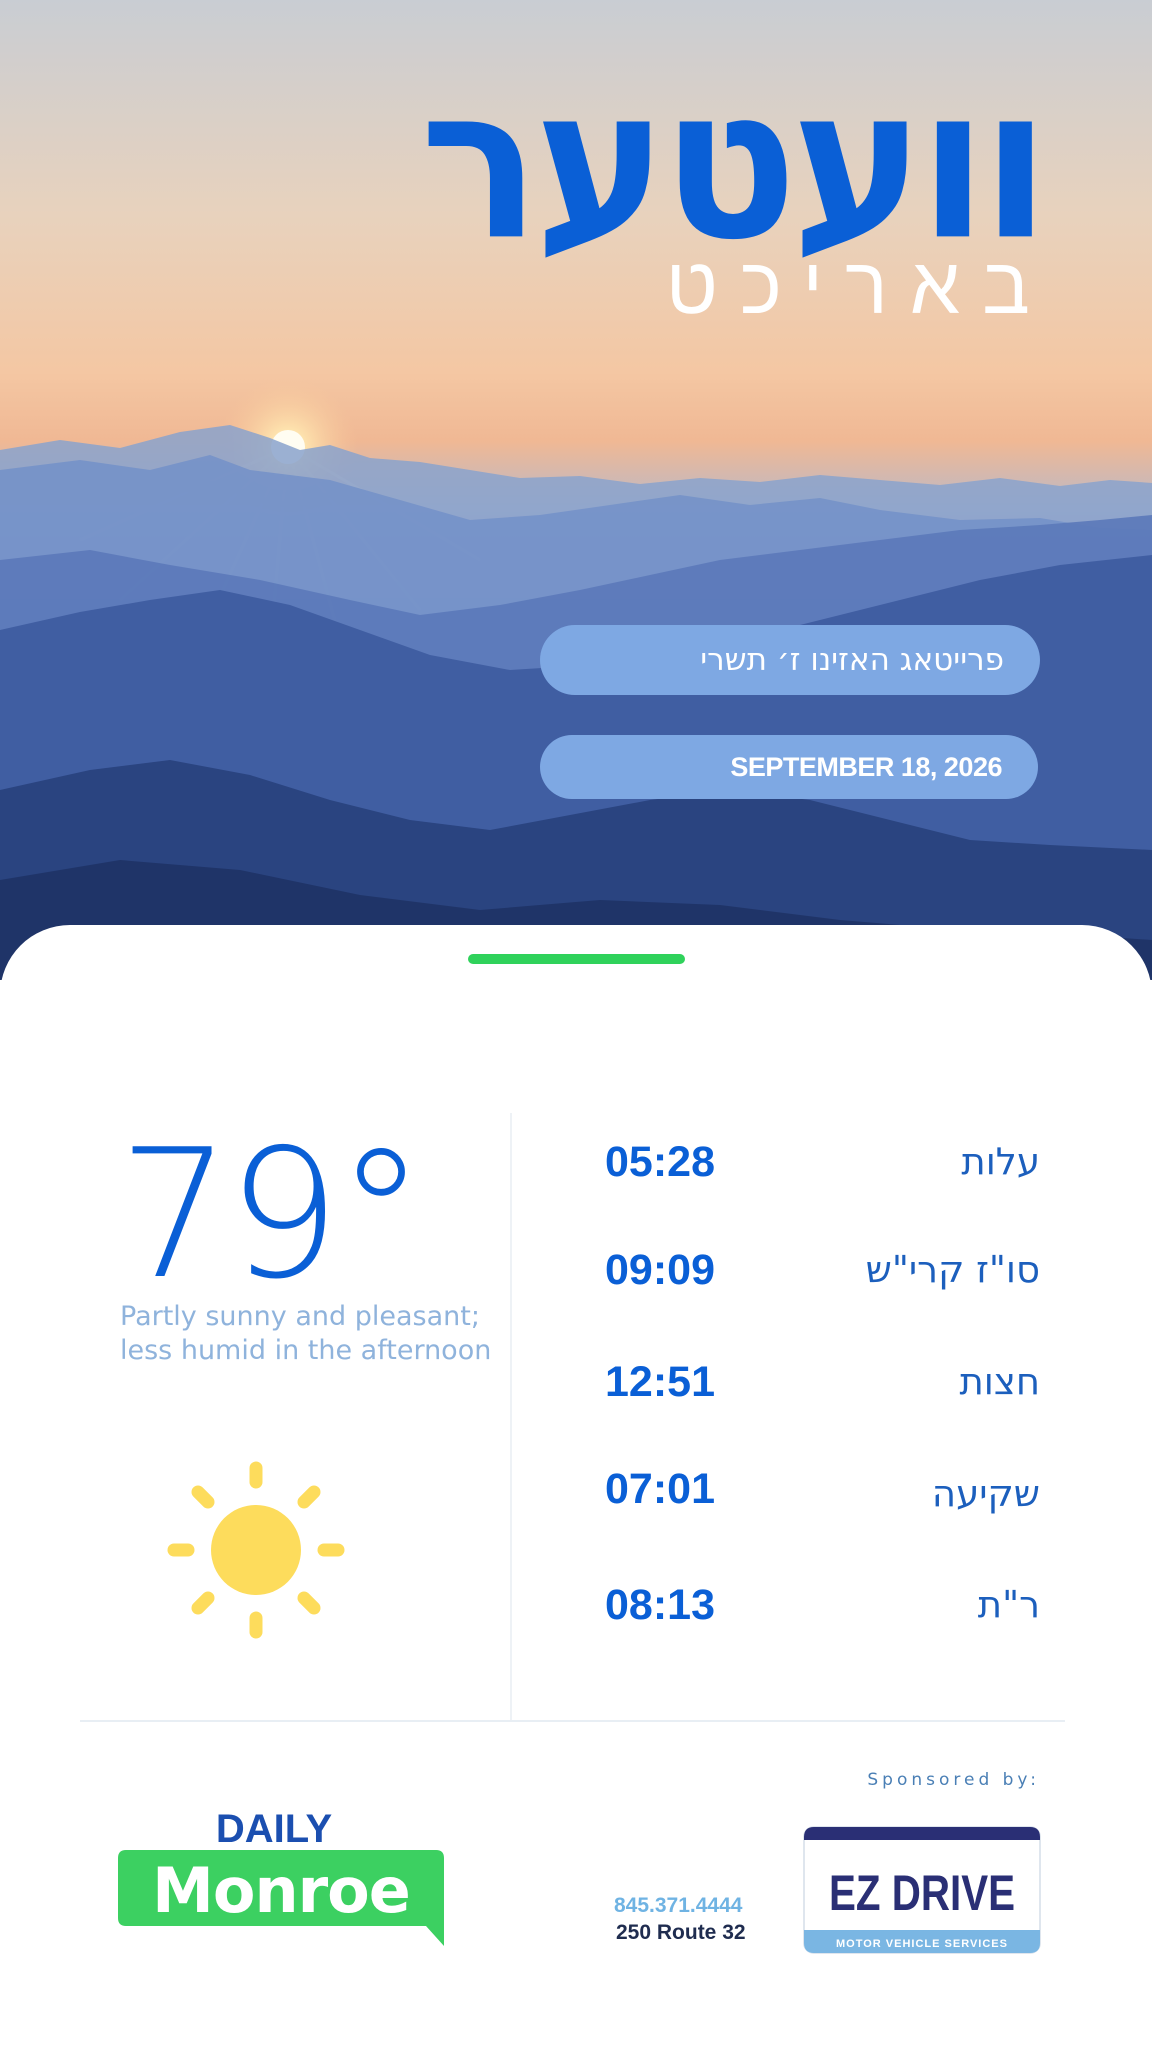 The image size is (1152, 2048). Describe the element at coordinates (1008, 1604) in the screenshot. I see `zman-label: ר"ת` at that location.